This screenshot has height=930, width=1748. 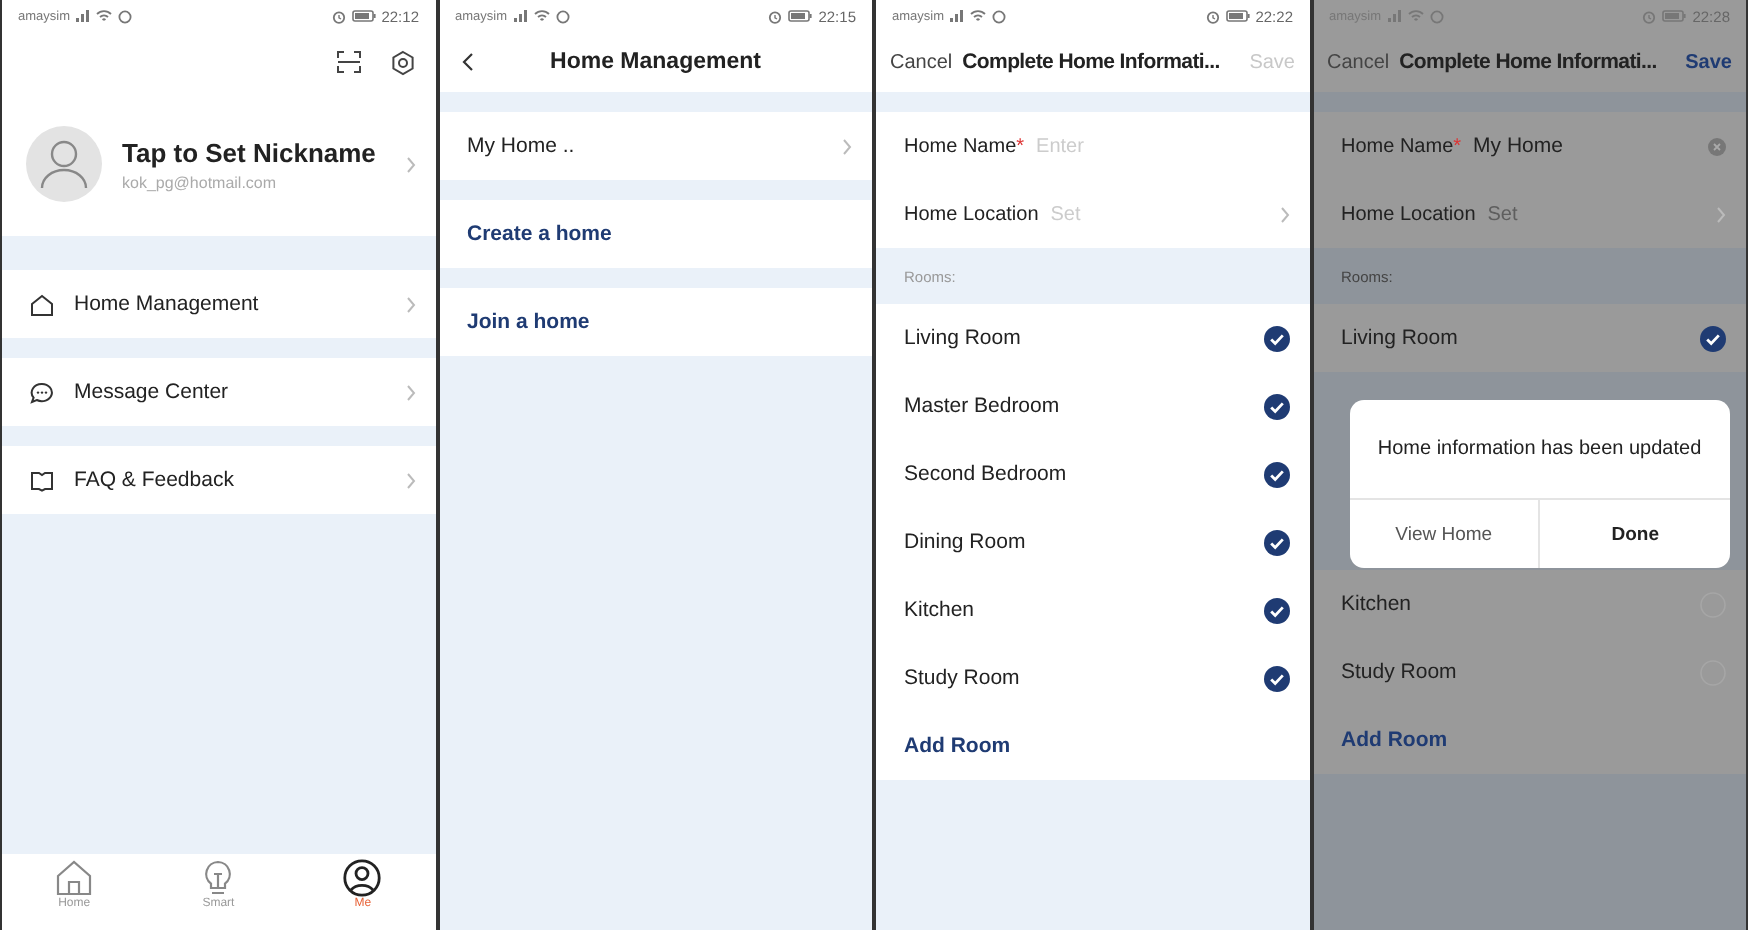 I want to click on avatar-icon, so click(x=64, y=164).